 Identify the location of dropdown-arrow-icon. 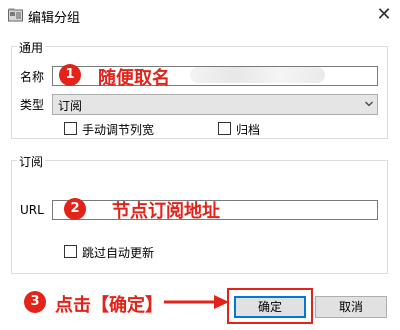
(369, 104).